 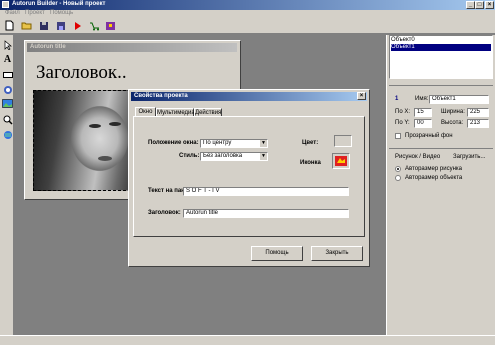 I want to click on transparent-label: Прозрачный фон, so click(x=429, y=136).